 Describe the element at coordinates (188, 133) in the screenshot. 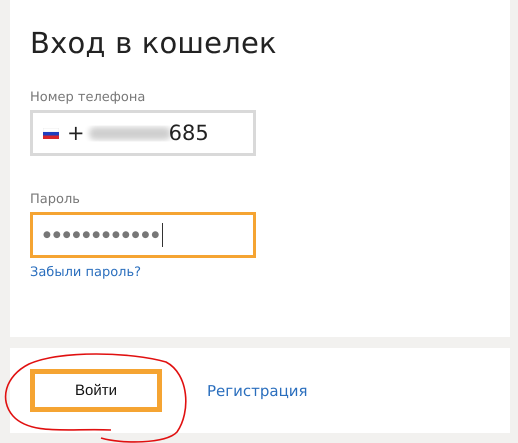

I see `phone-digits: 685` at that location.